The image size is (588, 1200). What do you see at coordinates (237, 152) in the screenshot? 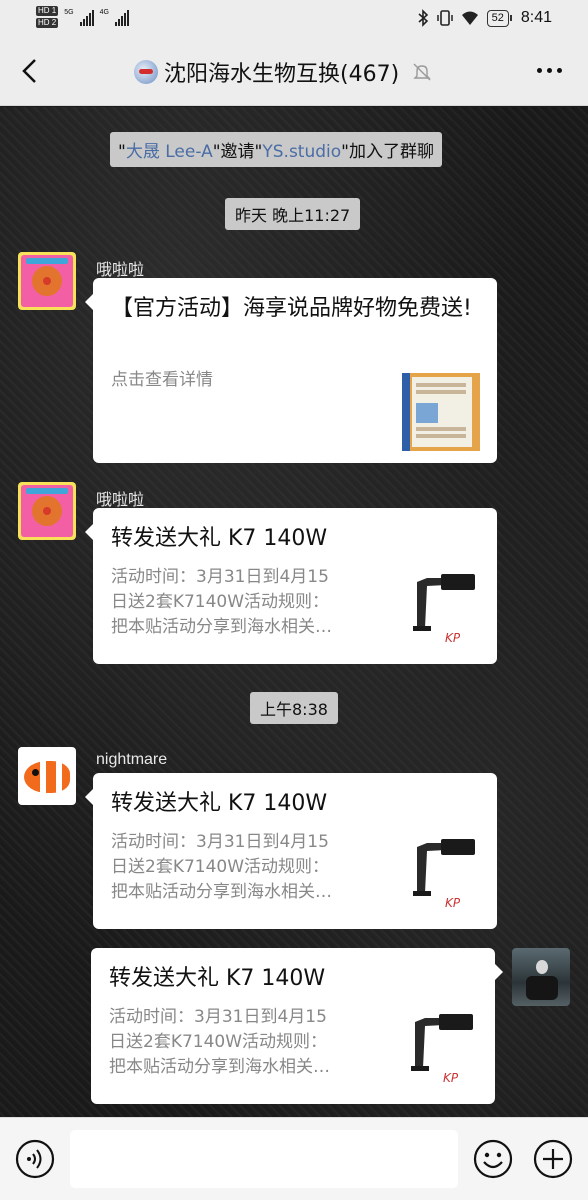
I see `notice-mid: "邀请"` at bounding box center [237, 152].